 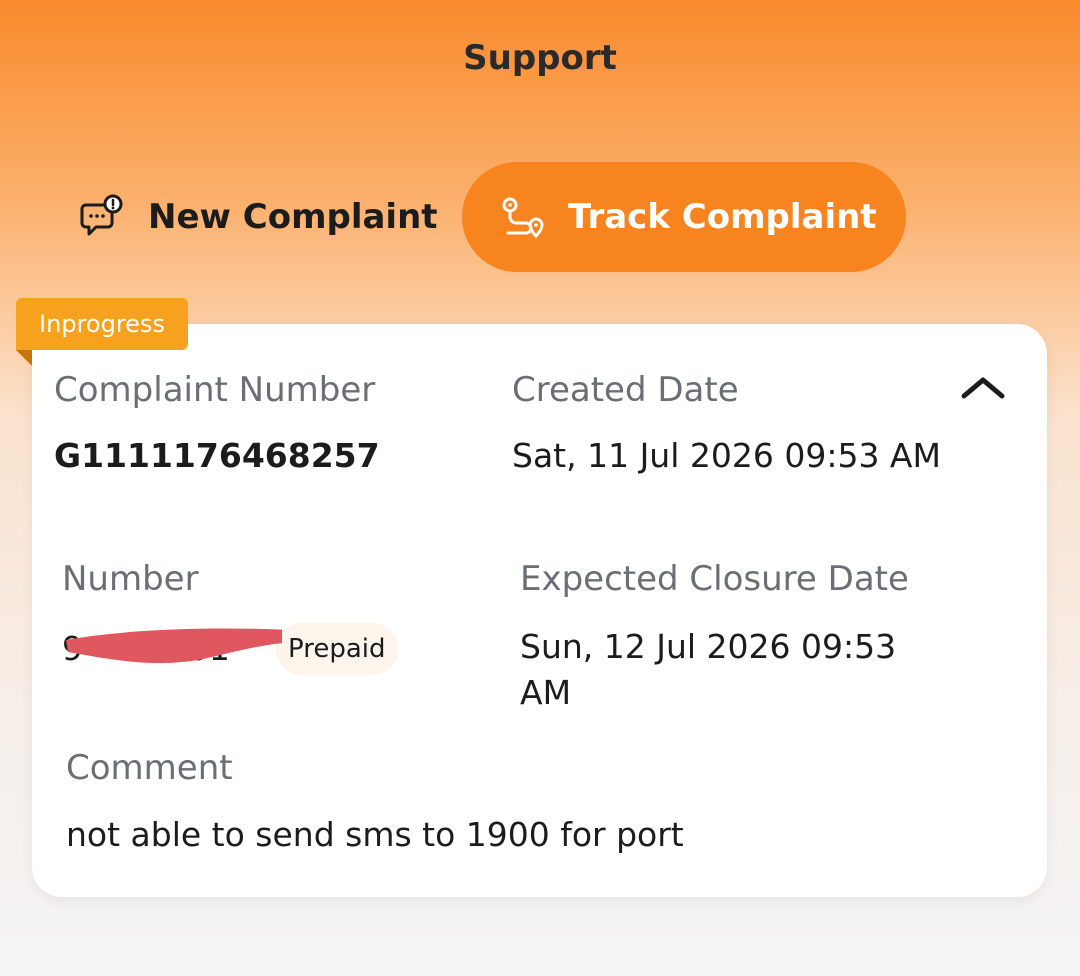 I want to click on complaint-number-value: G1111176468257, so click(x=217, y=455).